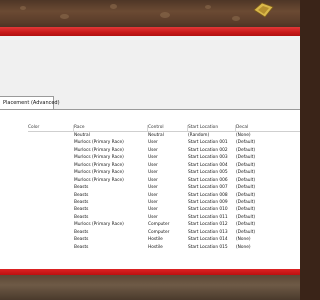  What do you see at coordinates (199, 135) in the screenshot?
I see `player-start-location: (Random)` at bounding box center [199, 135].